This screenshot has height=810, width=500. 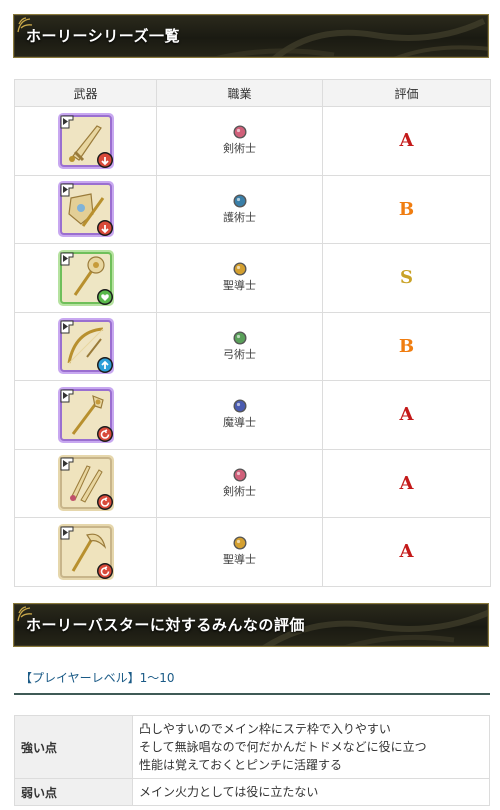 I want to click on strong-line: 凸しやすいのでメイン枠にステ枠で入りやすい, so click(x=265, y=729).